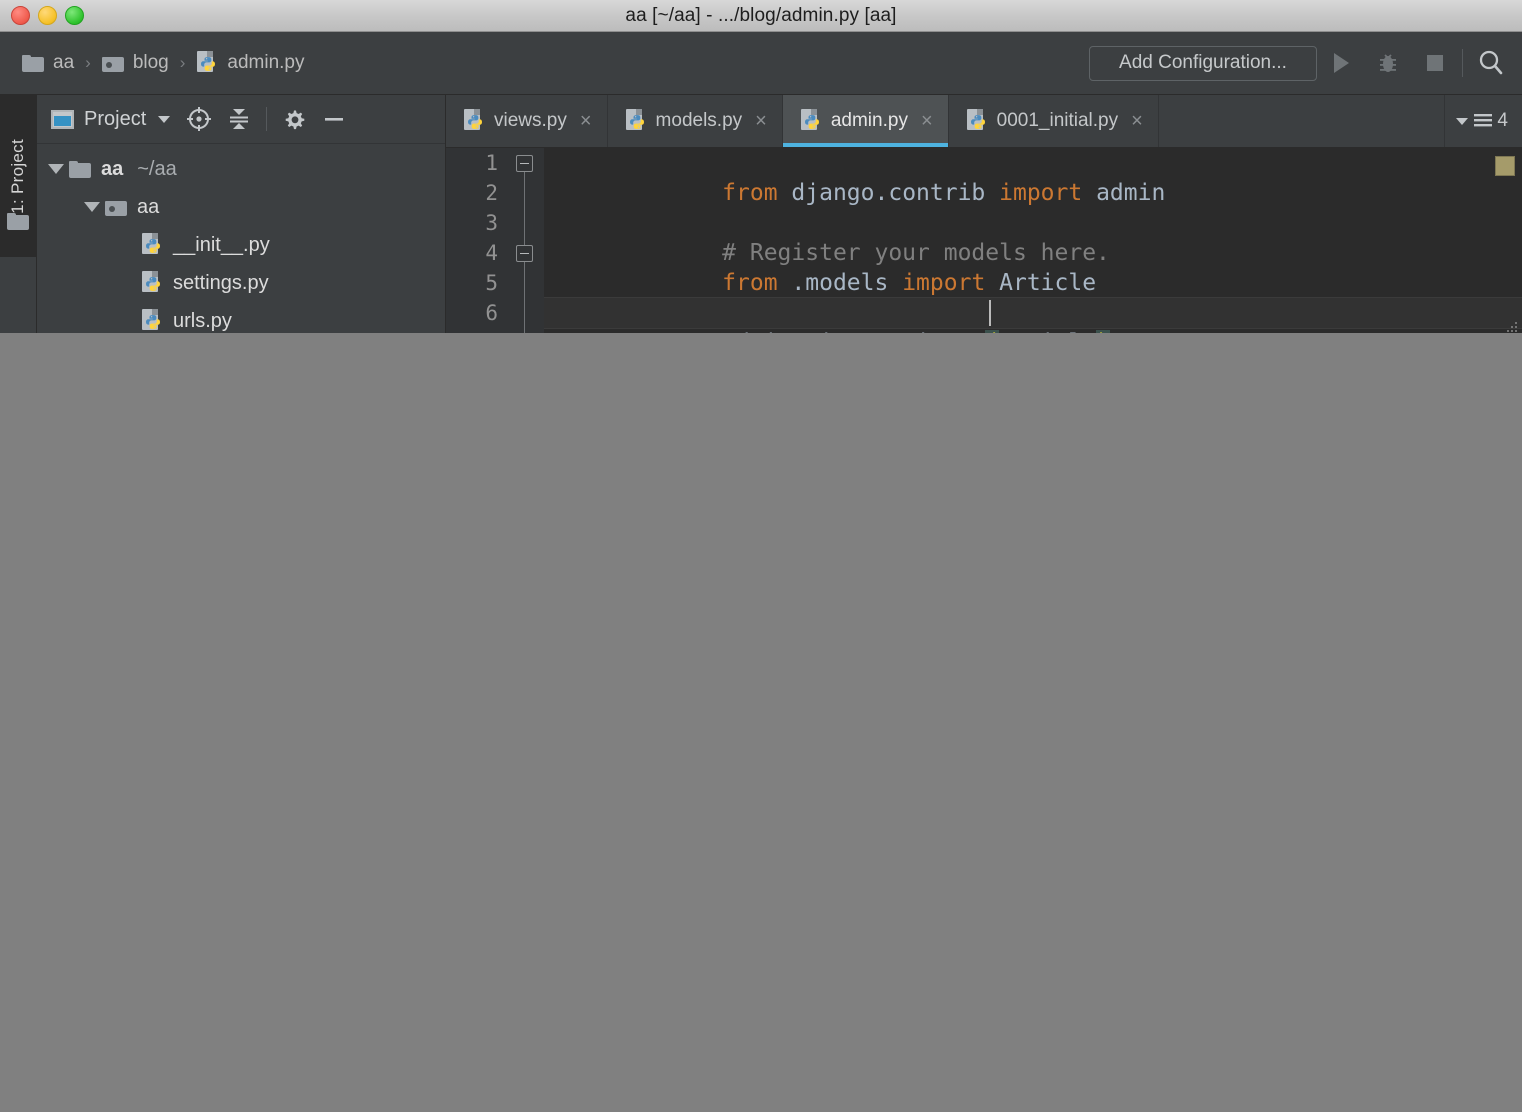 The height and width of the screenshot is (1112, 1522). What do you see at coordinates (860, 177) in the screenshot?
I see `code-line-1: from django.contrib import admin` at bounding box center [860, 177].